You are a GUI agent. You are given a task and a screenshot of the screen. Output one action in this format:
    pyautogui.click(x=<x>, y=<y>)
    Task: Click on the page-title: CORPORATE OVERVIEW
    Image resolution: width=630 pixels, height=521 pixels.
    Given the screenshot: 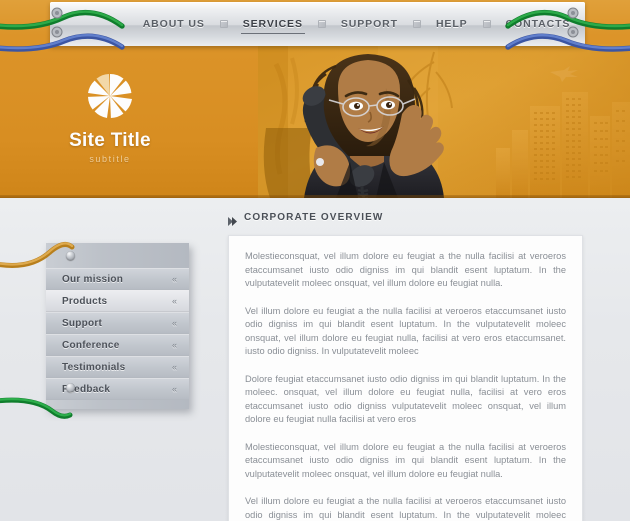 What is the action you would take?
    pyautogui.click(x=314, y=217)
    